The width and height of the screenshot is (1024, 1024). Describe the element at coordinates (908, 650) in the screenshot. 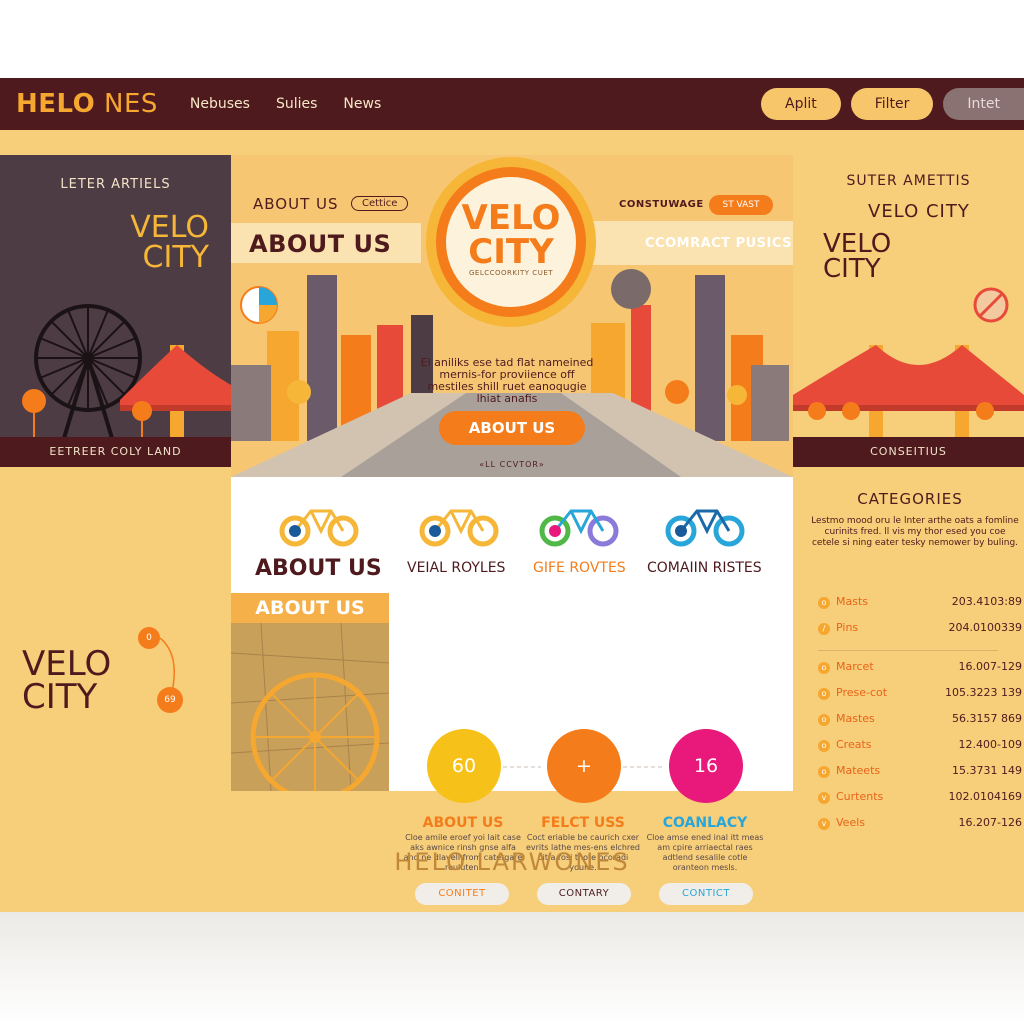

I see `divider` at that location.